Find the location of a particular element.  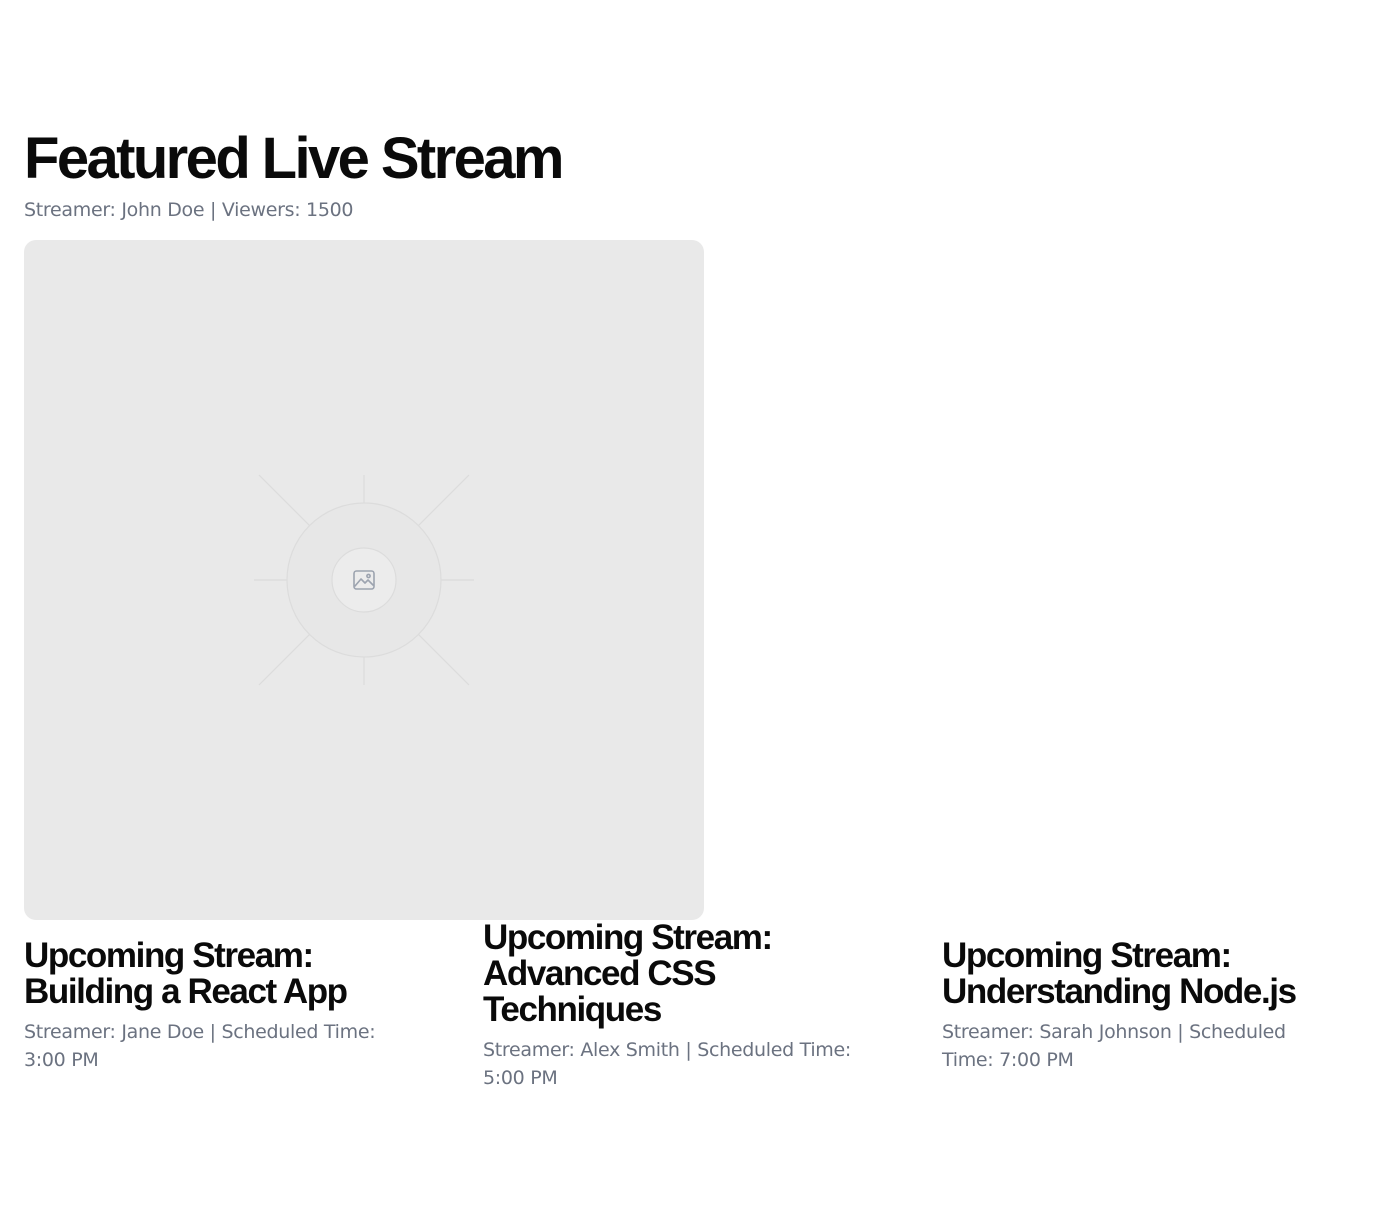

upcoming-stream-title: Upcoming Stream: Building a React App is located at coordinates (186, 973).